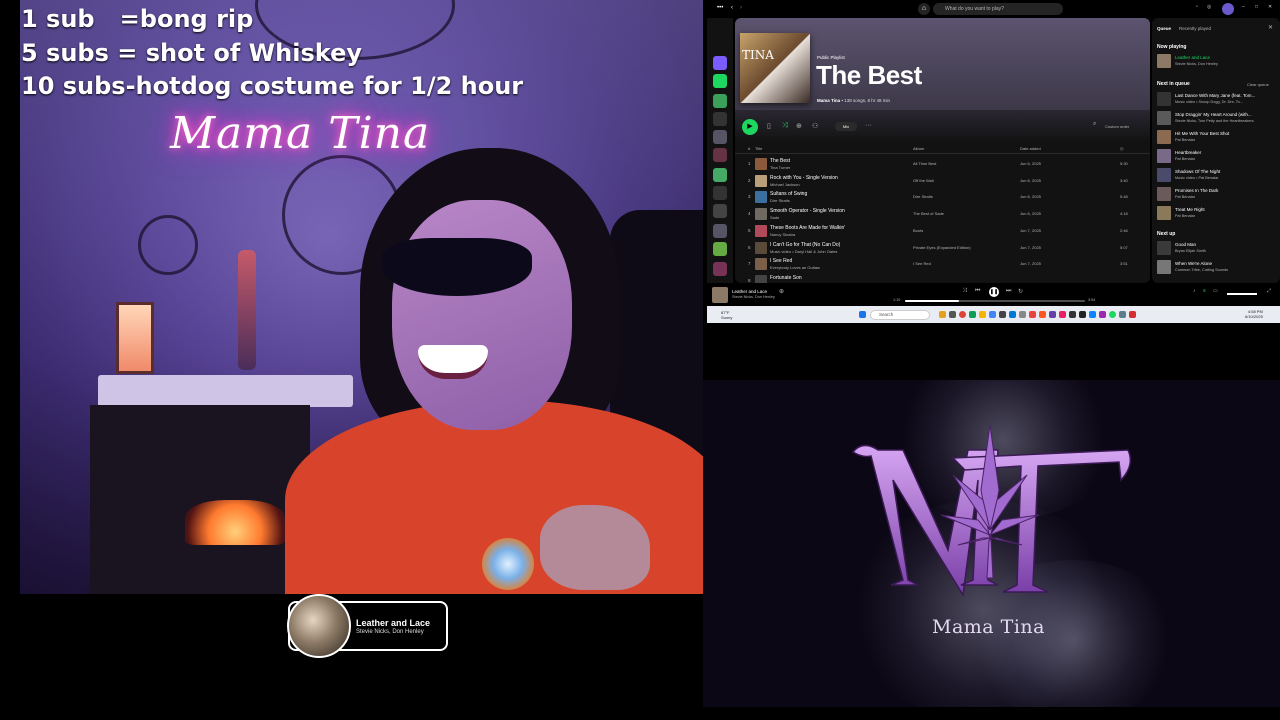 The height and width of the screenshot is (720, 1280). What do you see at coordinates (780, 200) in the screenshot?
I see `track-artist: Dire Straits` at bounding box center [780, 200].